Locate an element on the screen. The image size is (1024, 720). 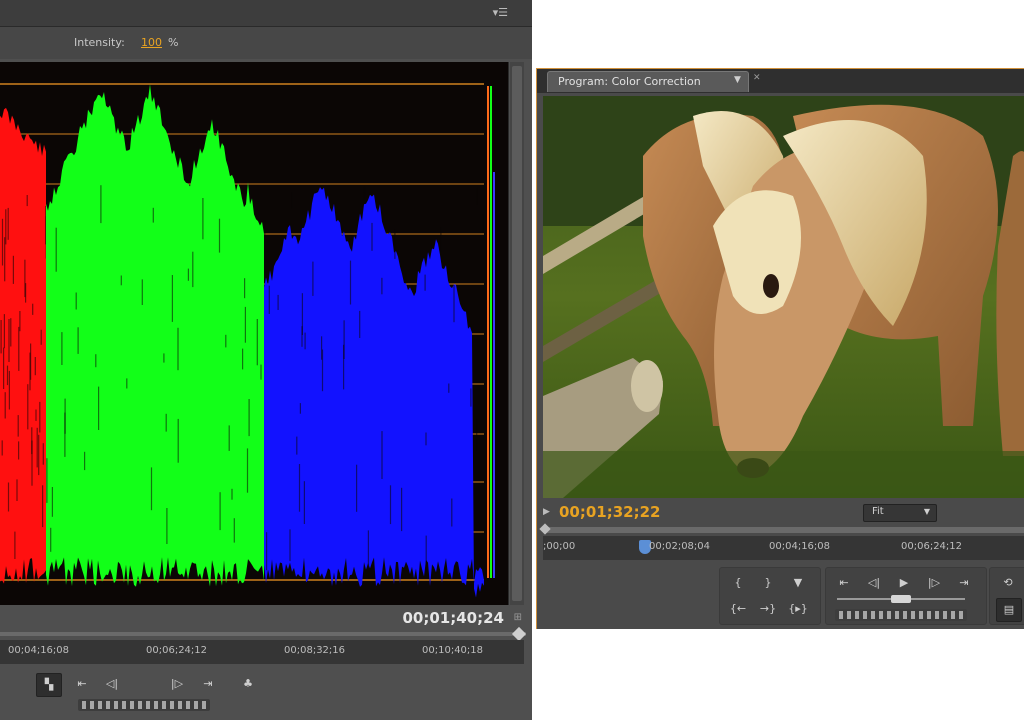
ruler-tick: 00;02;08;04 is located at coordinates (680, 546).